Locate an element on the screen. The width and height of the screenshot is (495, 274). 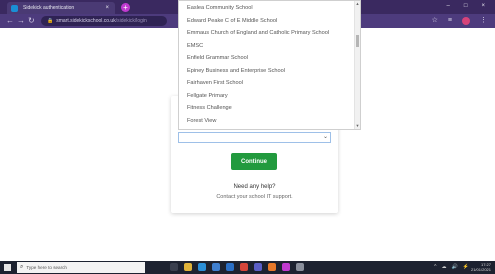
forward-icon: → is located at coordinates (21, 21).